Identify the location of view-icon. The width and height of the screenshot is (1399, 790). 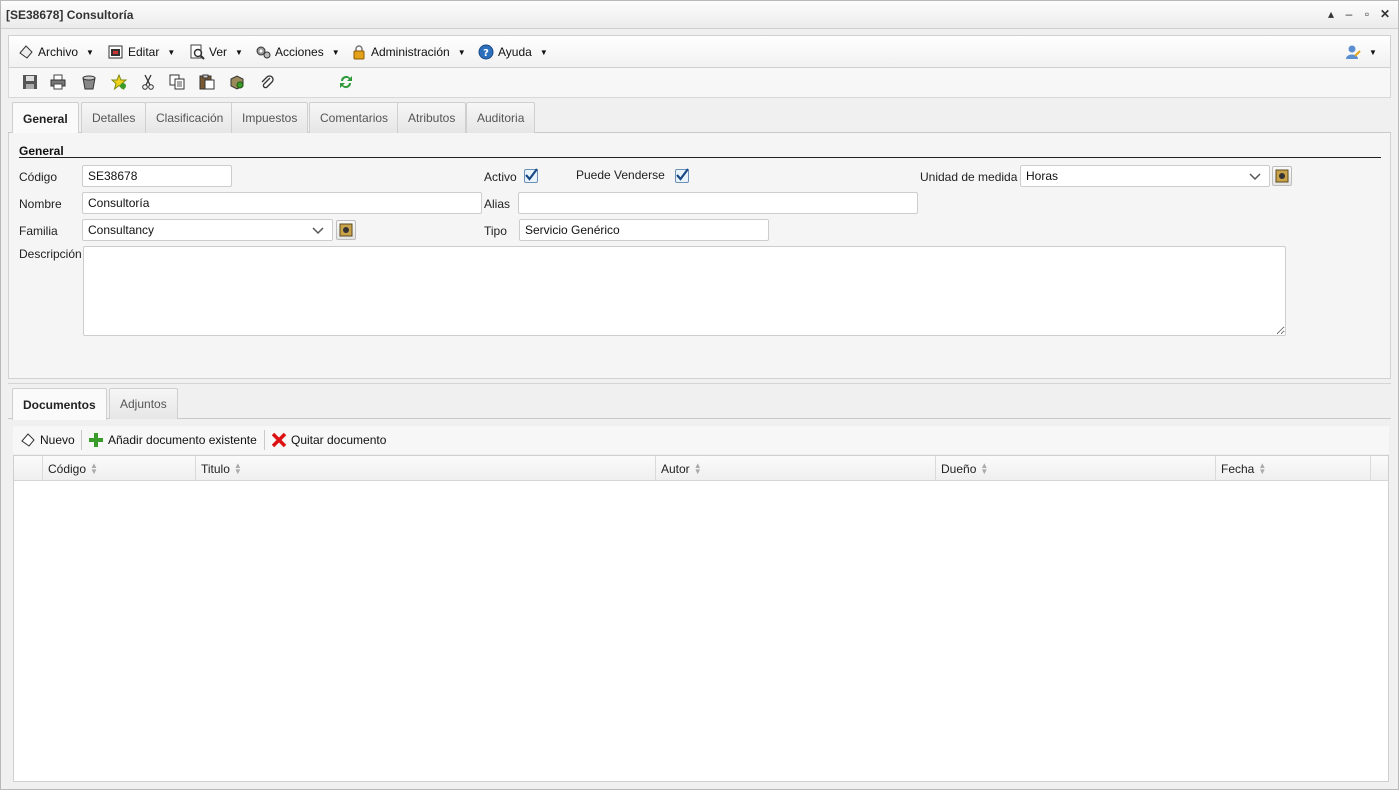
(197, 52).